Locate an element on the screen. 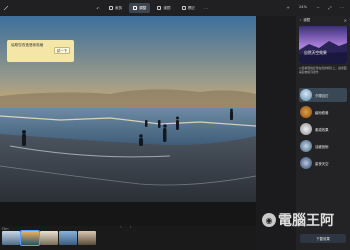  watermark: ◉ 電腦王阿 is located at coordinates (306, 220).